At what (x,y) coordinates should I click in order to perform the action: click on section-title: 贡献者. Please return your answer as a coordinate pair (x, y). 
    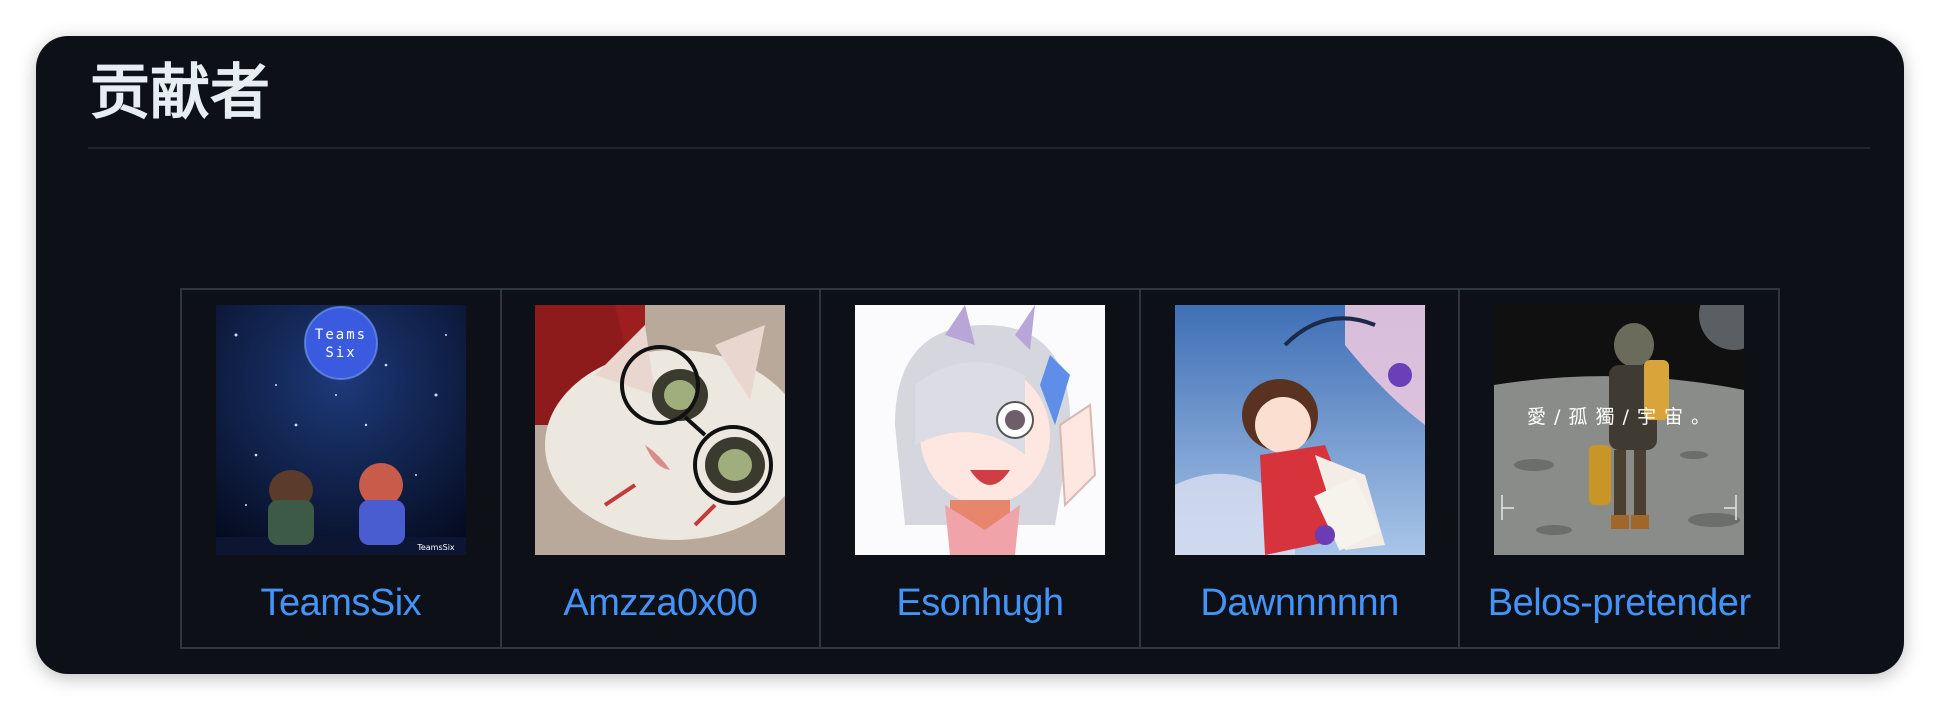
    Looking at the image, I should click on (180, 93).